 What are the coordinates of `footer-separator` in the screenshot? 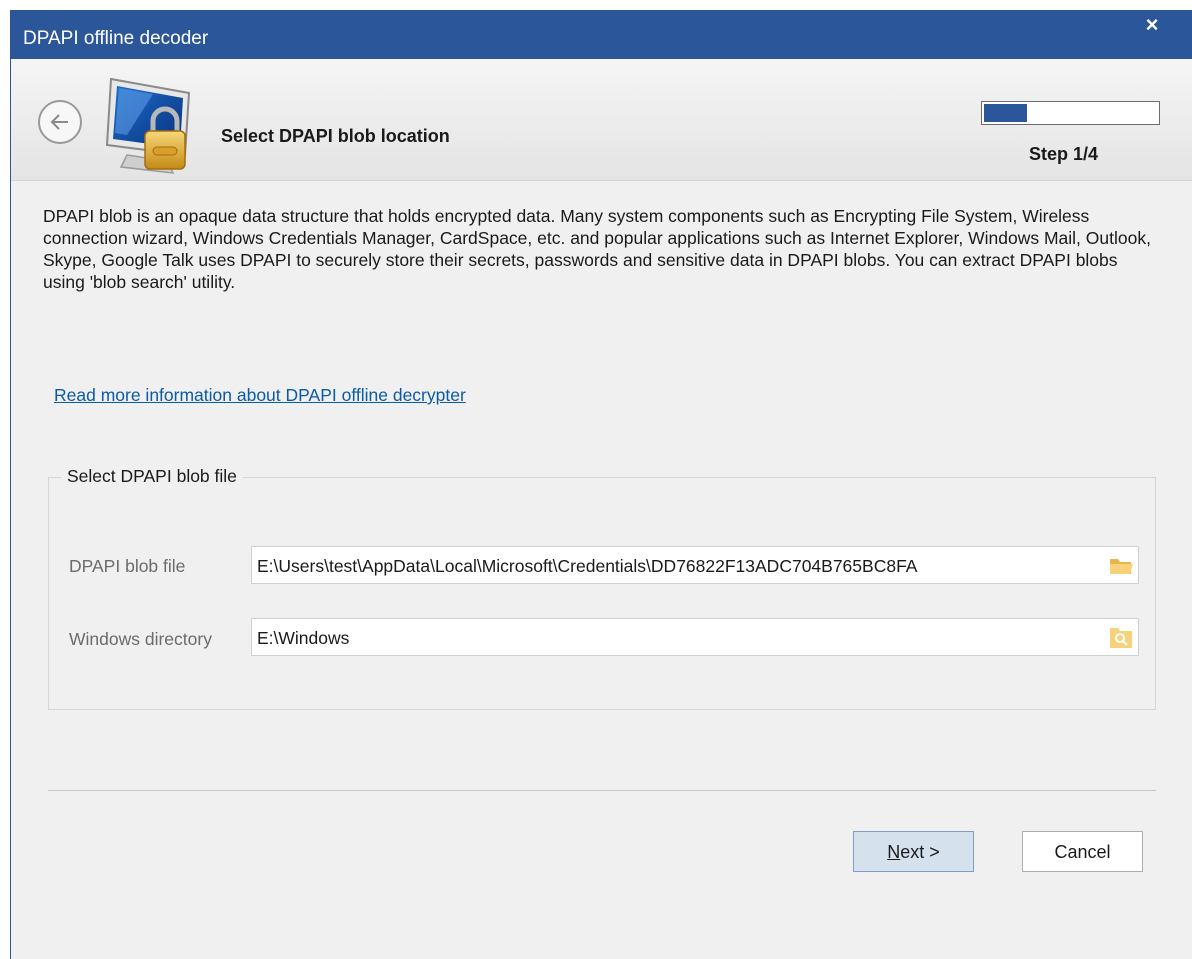 It's located at (602, 790).